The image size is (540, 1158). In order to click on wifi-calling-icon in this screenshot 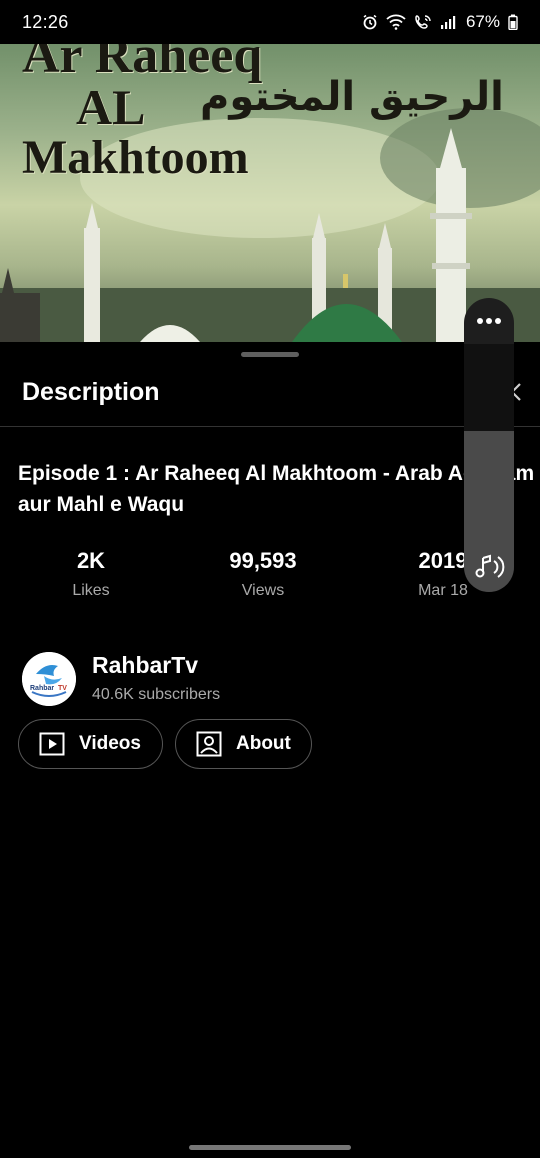, I will do `click(423, 22)`.